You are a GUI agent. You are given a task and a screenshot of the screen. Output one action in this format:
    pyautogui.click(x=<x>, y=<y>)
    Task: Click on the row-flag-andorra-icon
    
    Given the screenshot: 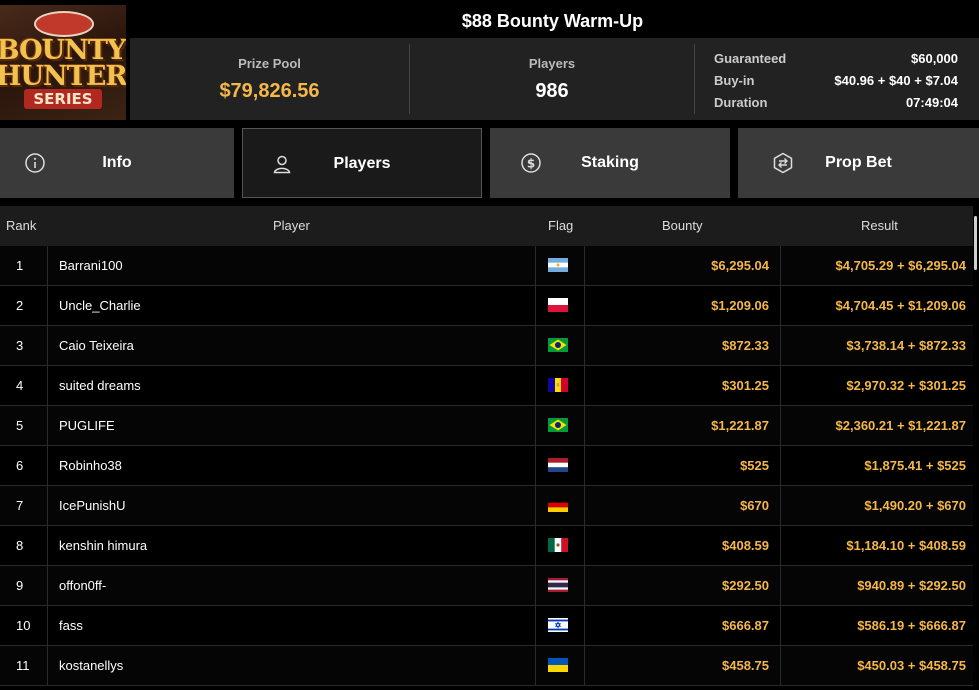 What is the action you would take?
    pyautogui.click(x=560, y=385)
    